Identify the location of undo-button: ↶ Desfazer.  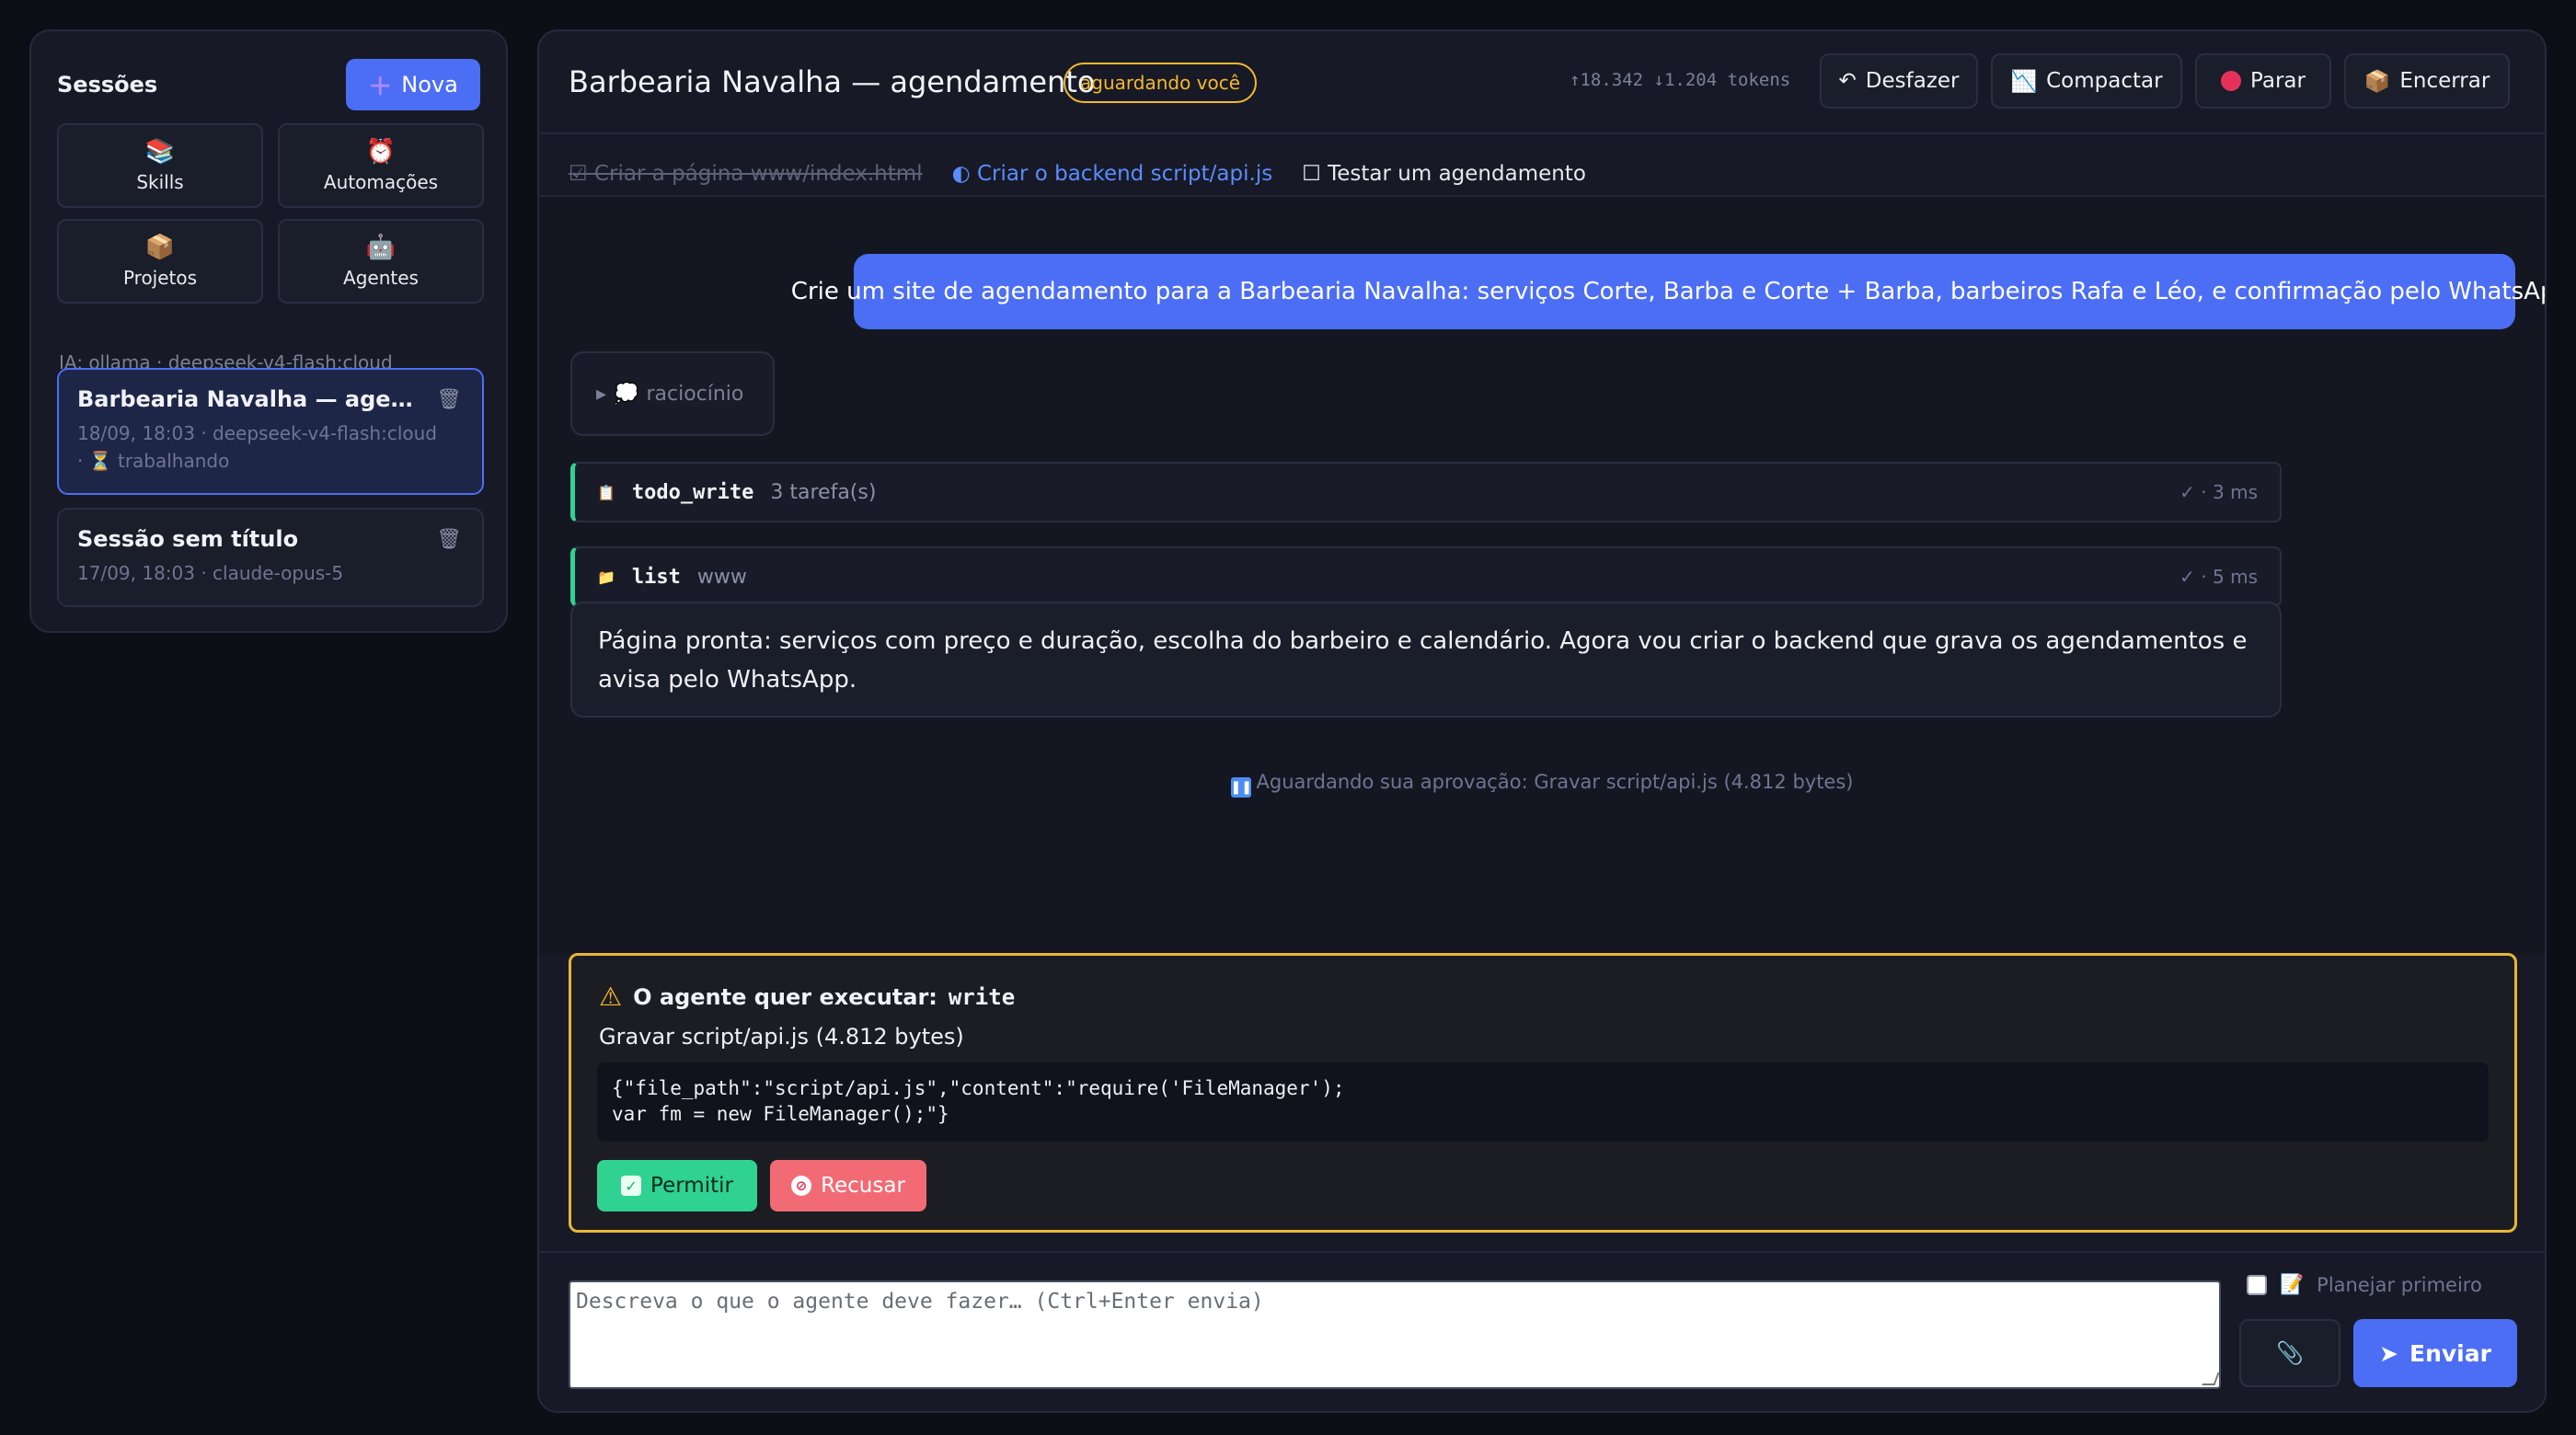
(1899, 81).